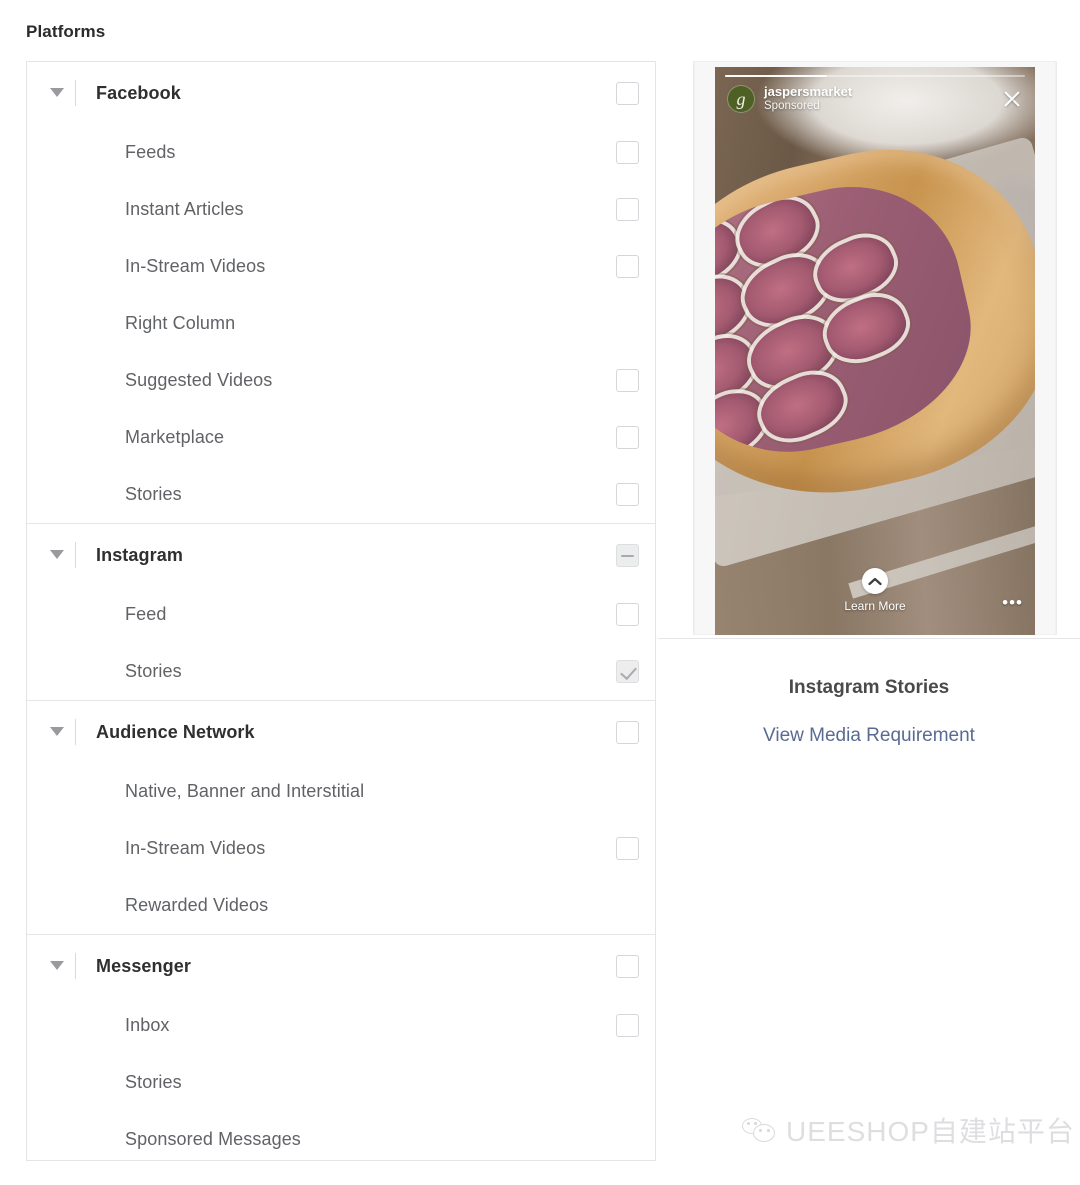  What do you see at coordinates (341, 966) in the screenshot?
I see `group-header-messenger: Messenger` at bounding box center [341, 966].